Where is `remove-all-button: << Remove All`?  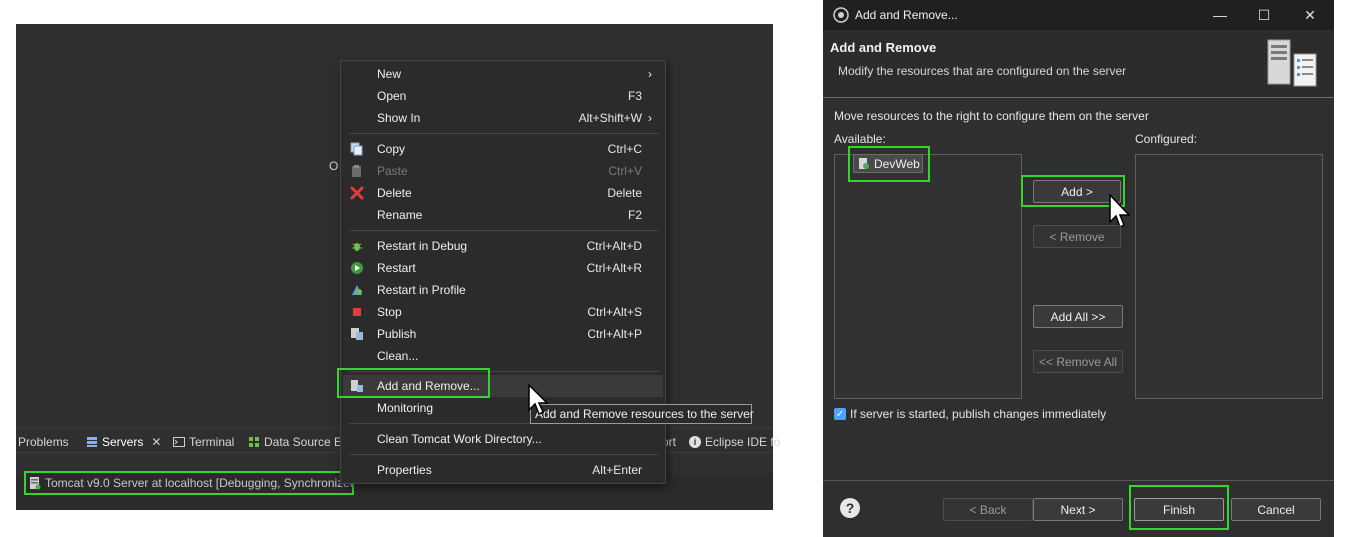
remove-all-button: << Remove All is located at coordinates (1078, 361).